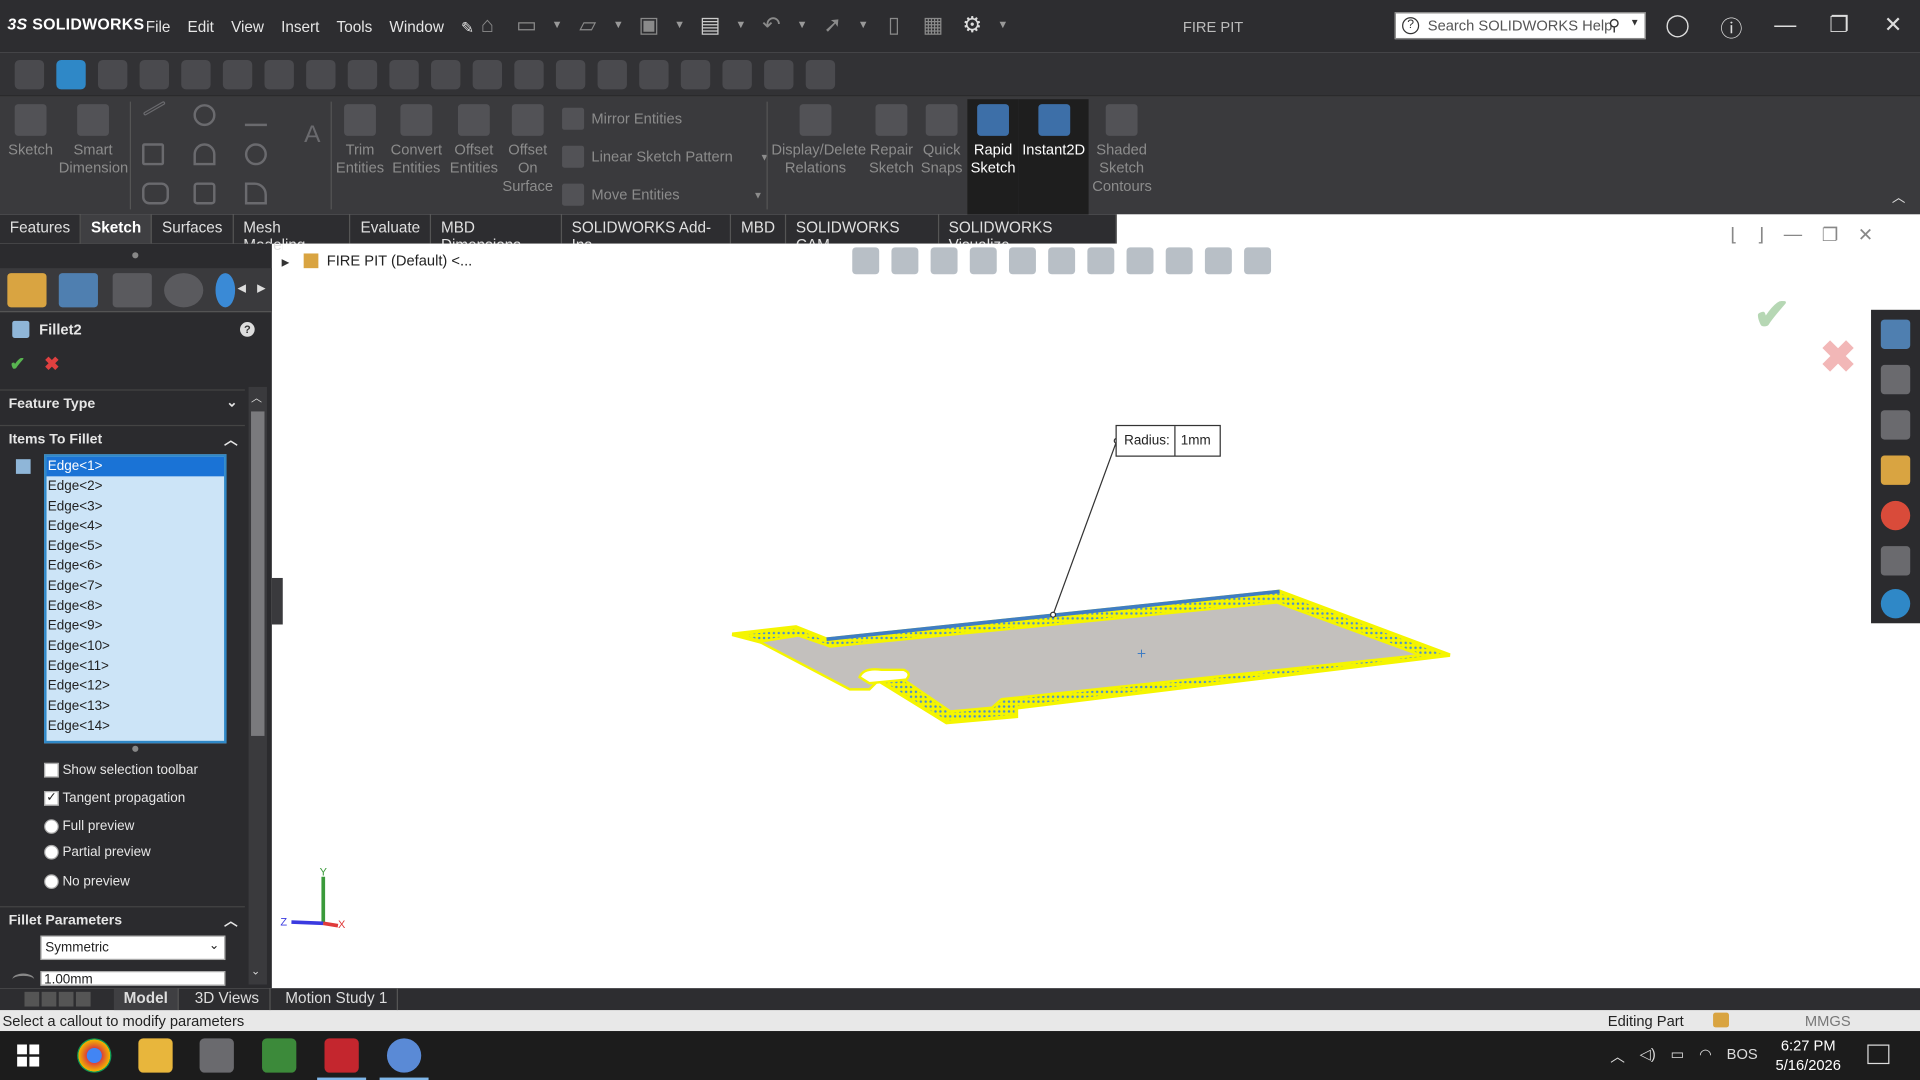 This screenshot has width=1920, height=1080. What do you see at coordinates (1028, 233) in the screenshot?
I see `tab-visualize: SOLIDWORKS Visualize` at bounding box center [1028, 233].